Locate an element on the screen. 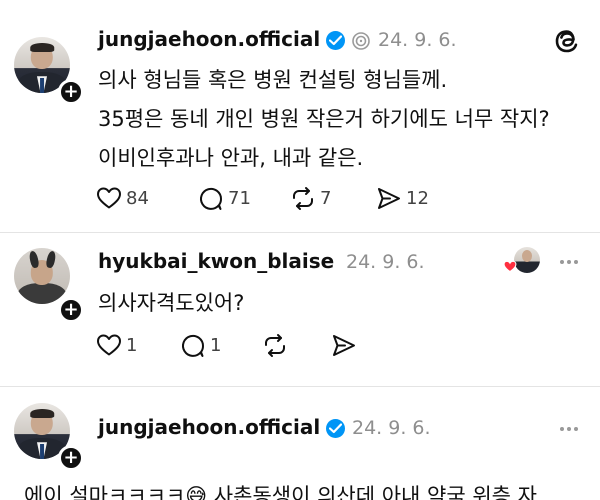  repost-button is located at coordinates (275, 345).